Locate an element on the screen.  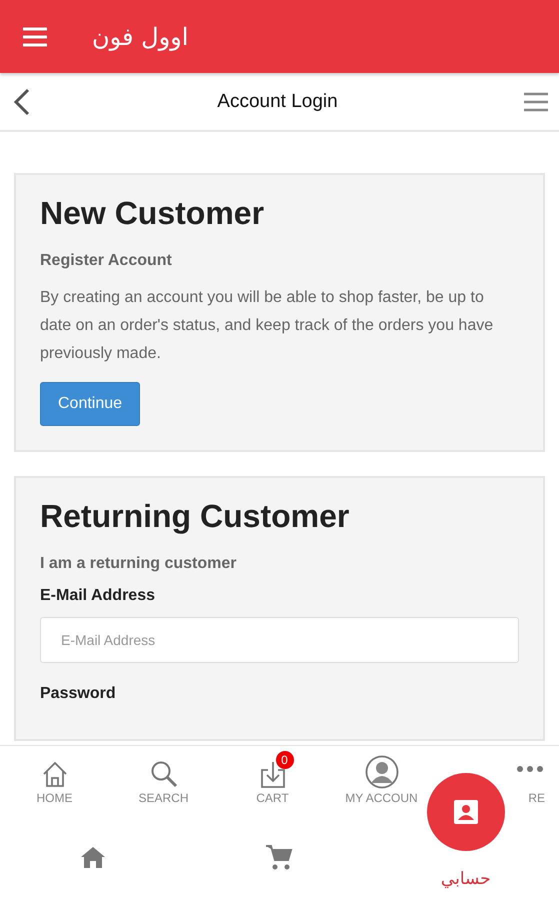
cart-icon is located at coordinates (279, 857).